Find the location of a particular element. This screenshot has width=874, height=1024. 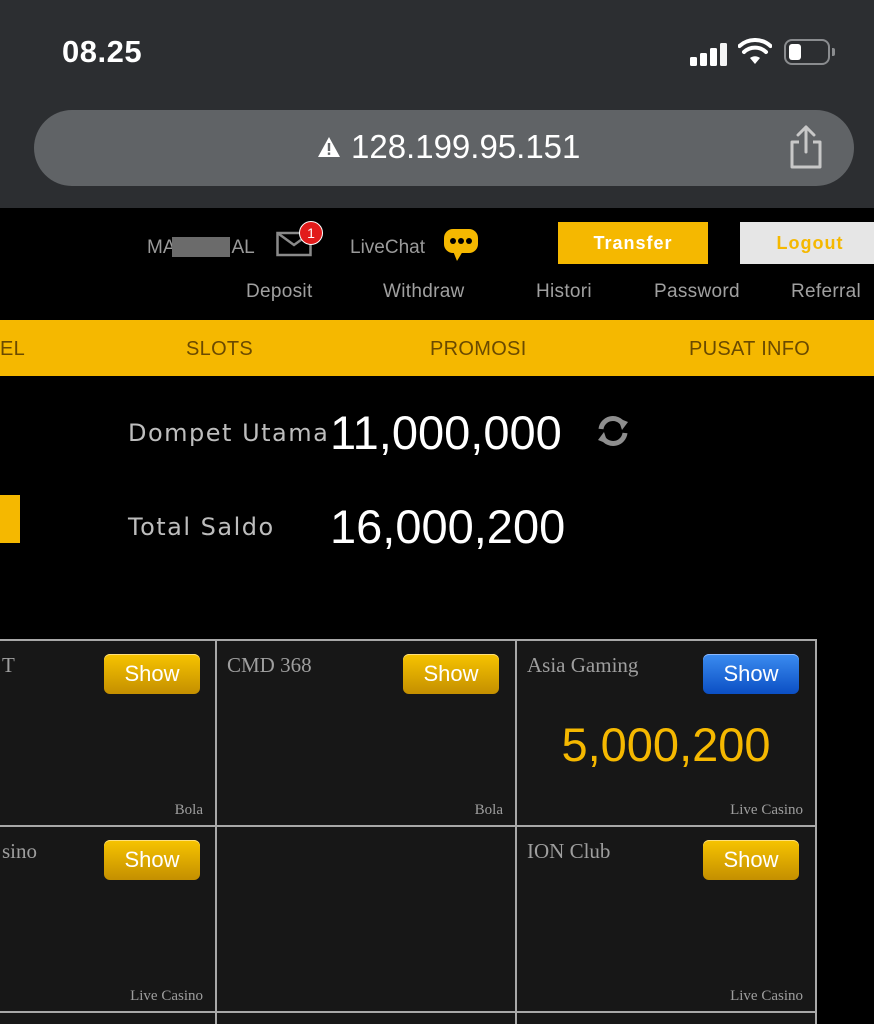

nav-item-partial: EL is located at coordinates (12, 349).